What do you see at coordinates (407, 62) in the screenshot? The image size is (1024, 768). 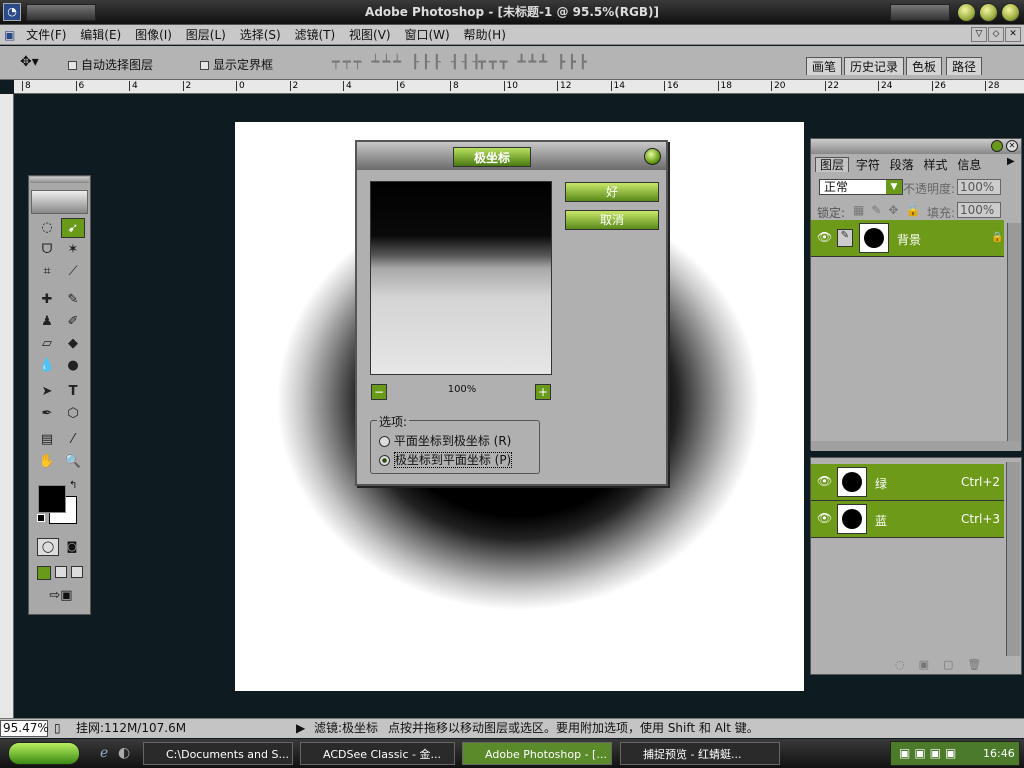 I see `align-buttons: ┯┯┯ ┷┷┷ ┠┠┠ ┨┨┨` at bounding box center [407, 62].